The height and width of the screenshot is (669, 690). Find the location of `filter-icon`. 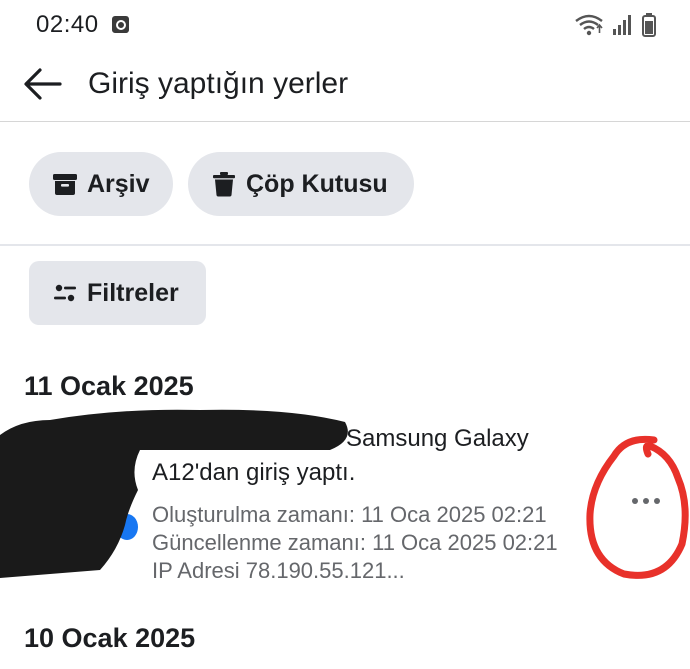

filter-icon is located at coordinates (65, 293).